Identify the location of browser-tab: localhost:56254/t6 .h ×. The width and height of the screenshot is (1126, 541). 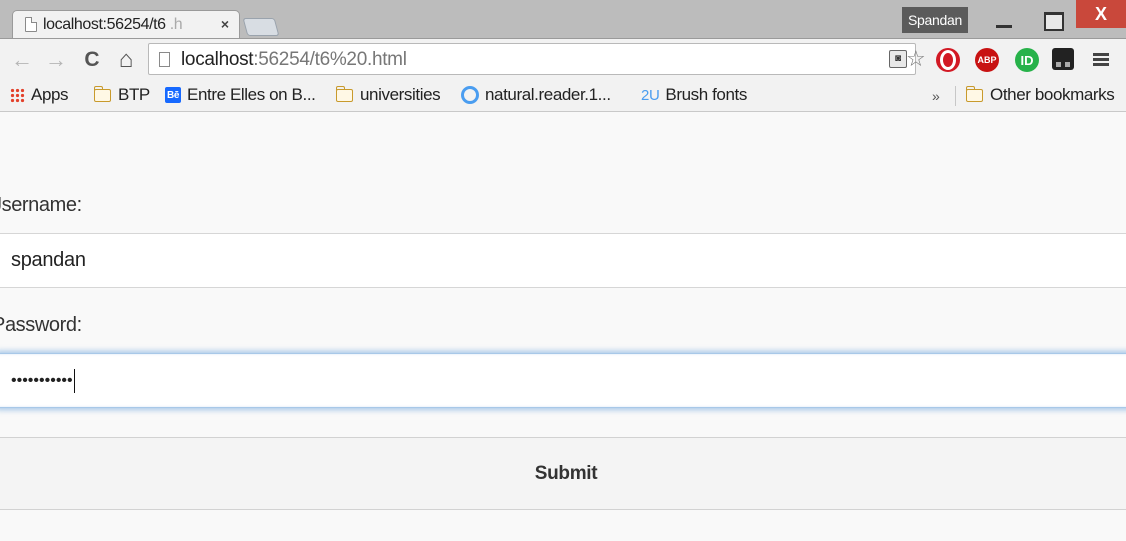
(126, 24).